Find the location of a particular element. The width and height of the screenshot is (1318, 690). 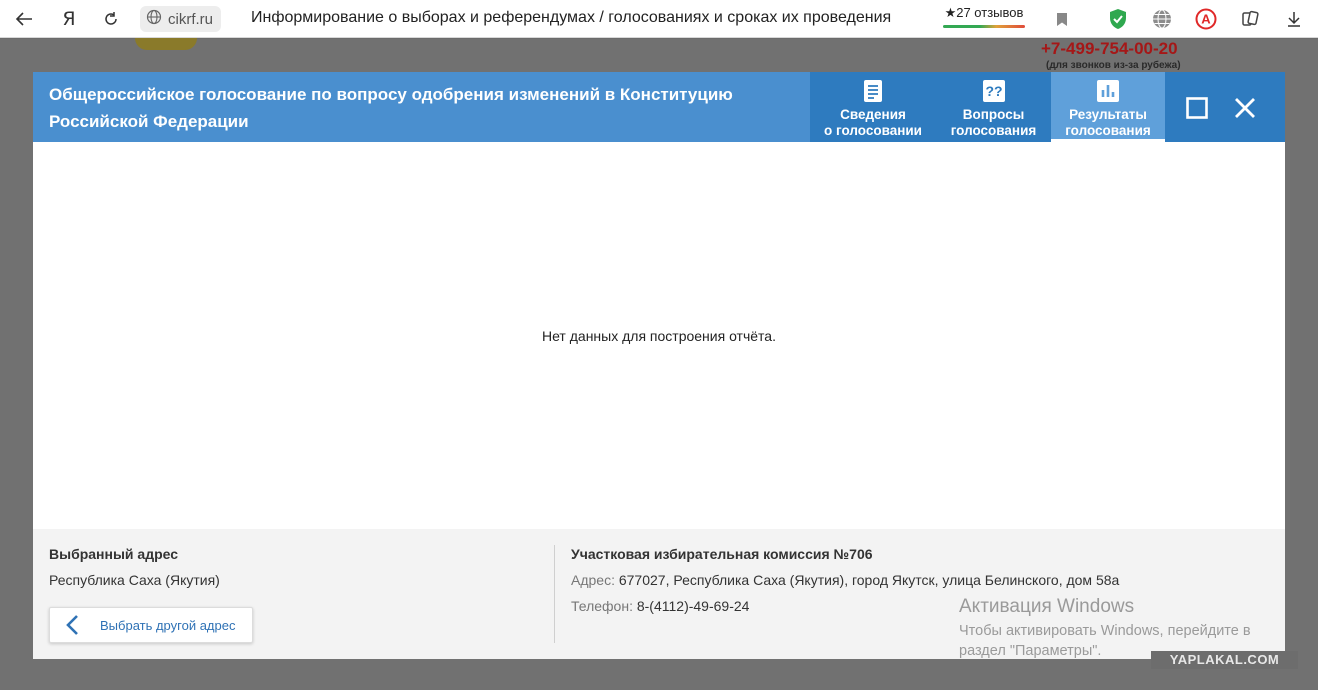

change-address-label: Выбрать другой адрес is located at coordinates (168, 625).